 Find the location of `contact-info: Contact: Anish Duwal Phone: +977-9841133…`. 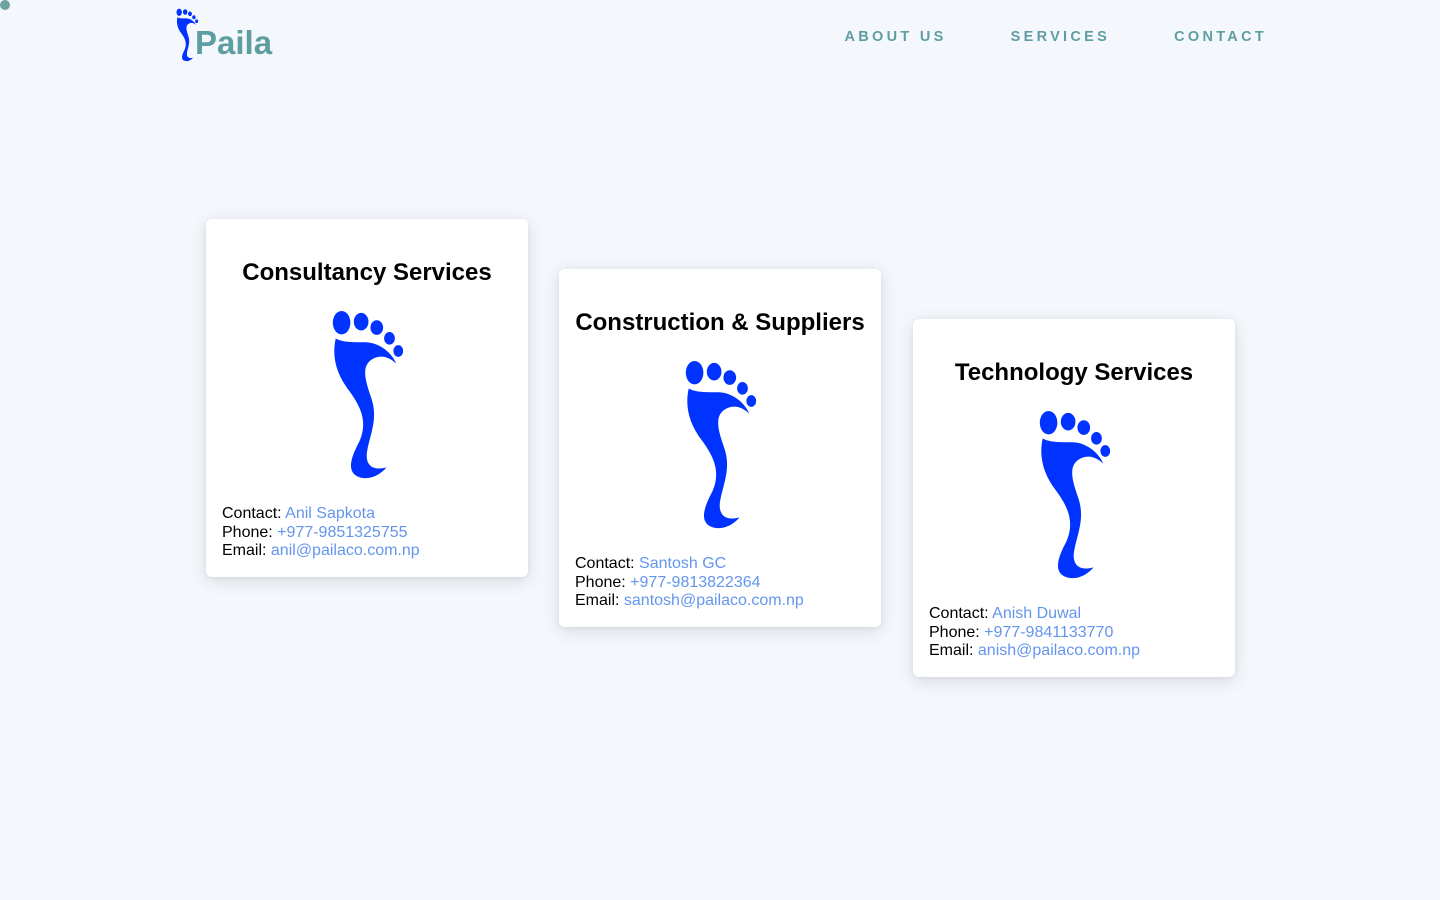

contact-info: Contact: Anish Duwal Phone: +977-9841133… is located at coordinates (1074, 633).